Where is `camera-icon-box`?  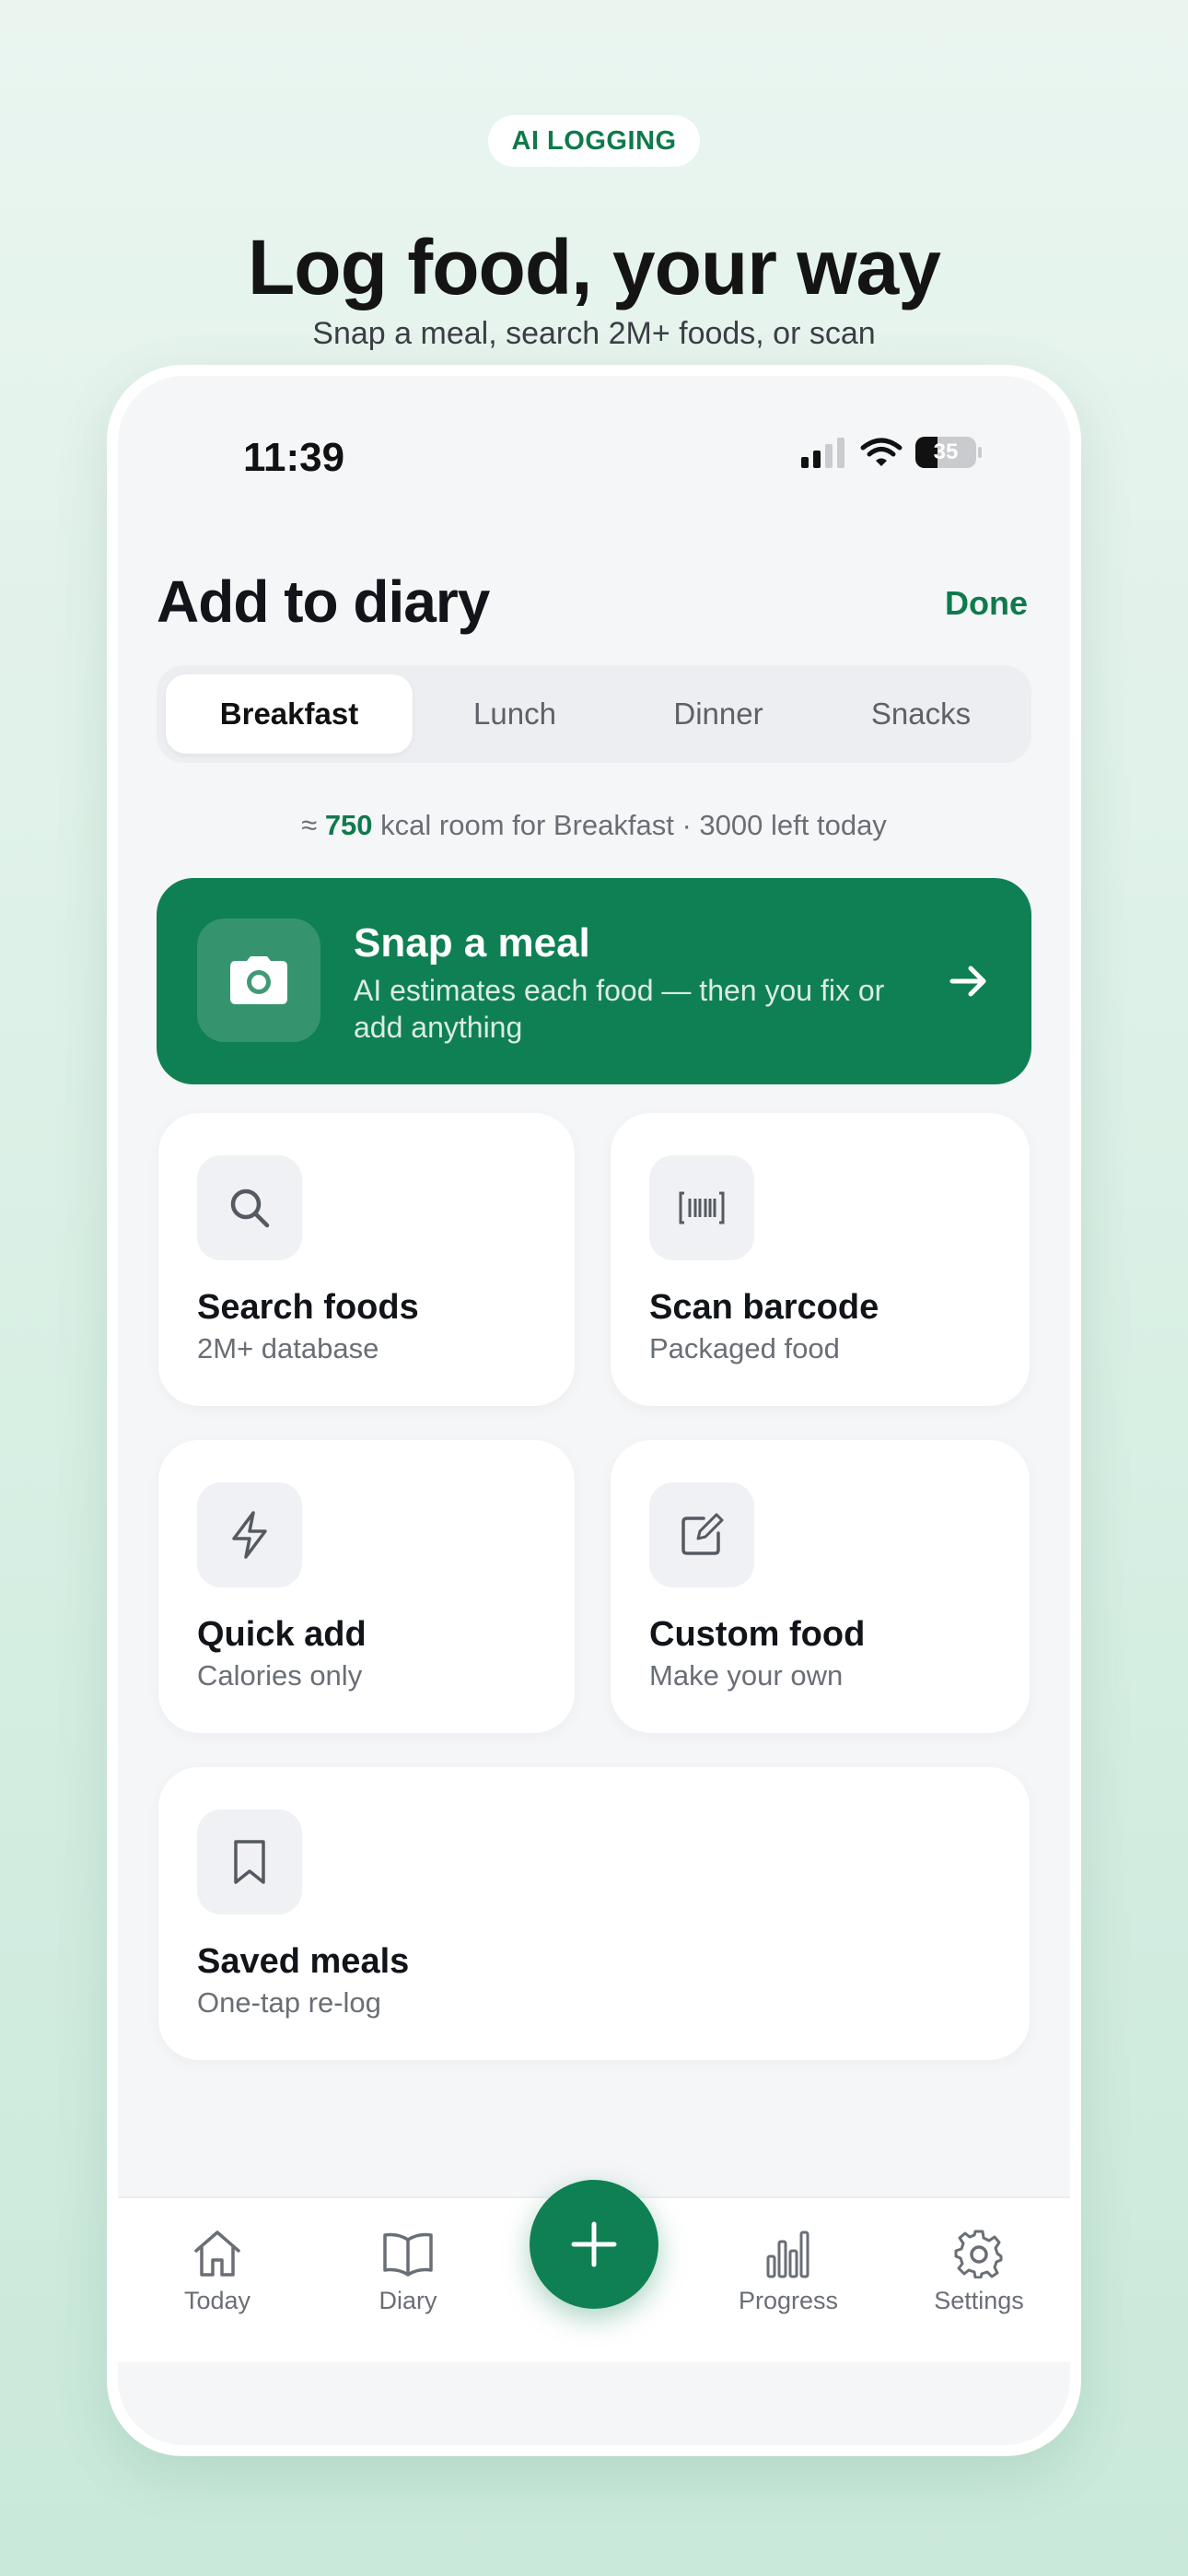
camera-icon-box is located at coordinates (258, 980).